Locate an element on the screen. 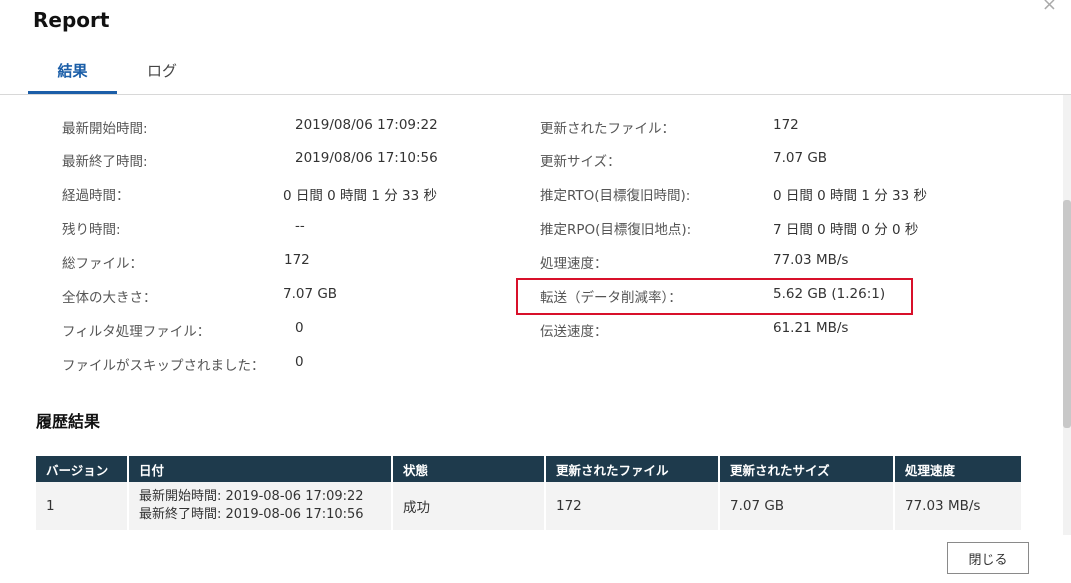 This screenshot has height=583, width=1071. label-processing-speed: 処理速度： is located at coordinates (574, 264).